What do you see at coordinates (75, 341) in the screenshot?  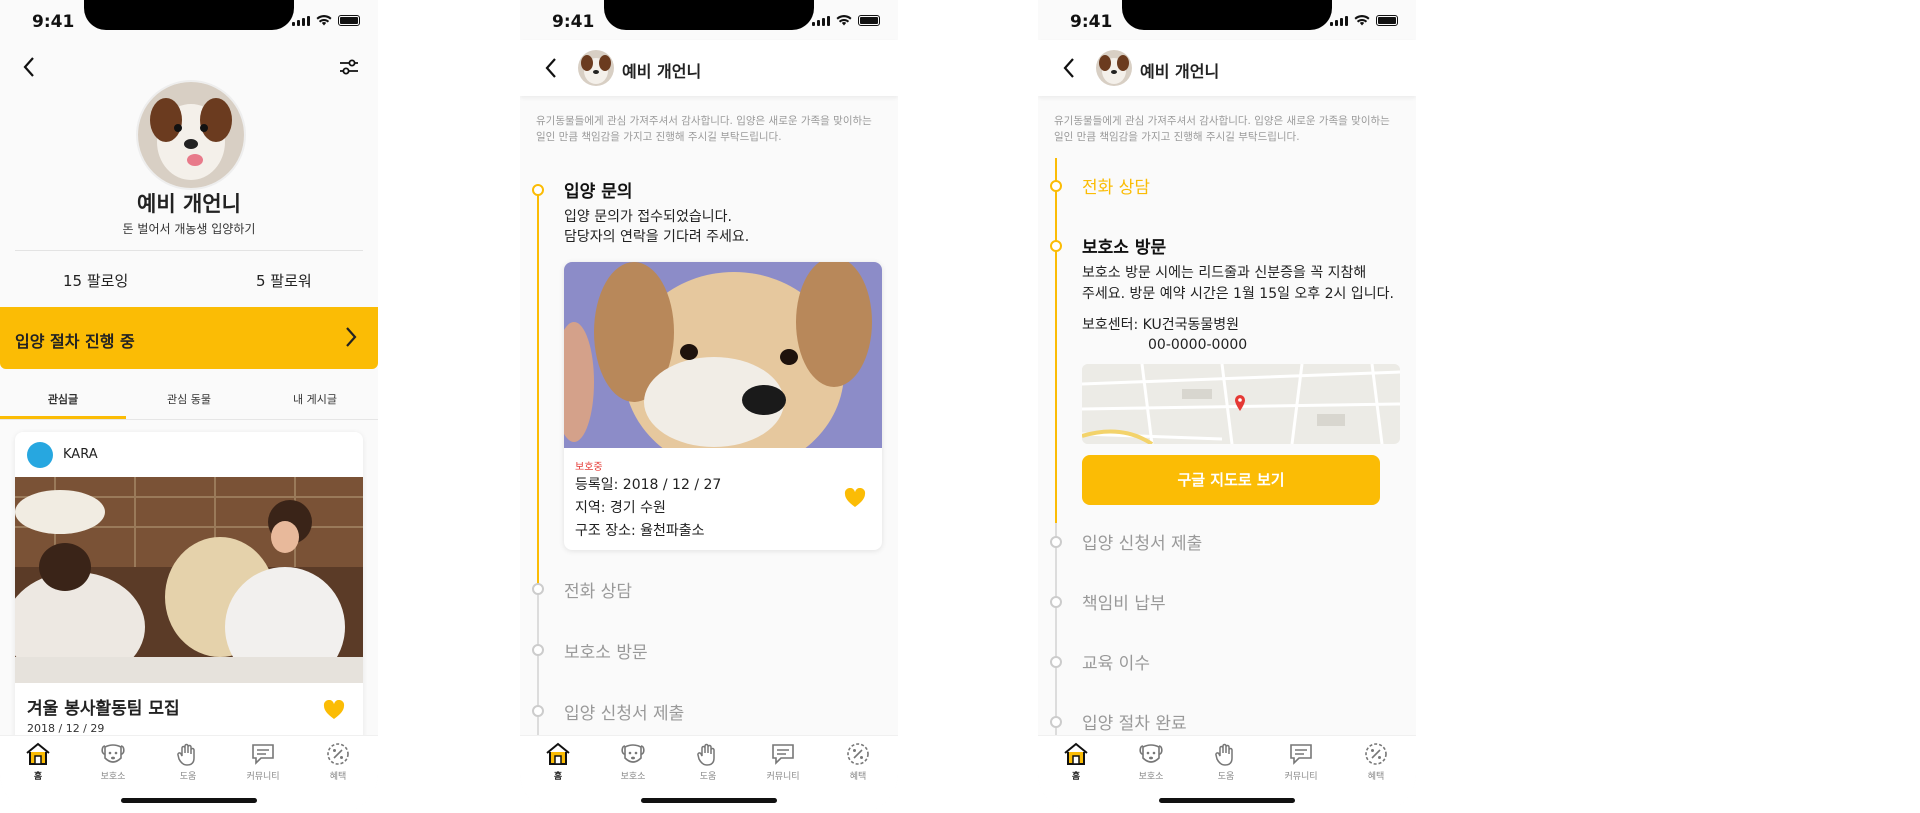 I see `banner-label: 입양 절차 진행 중` at bounding box center [75, 341].